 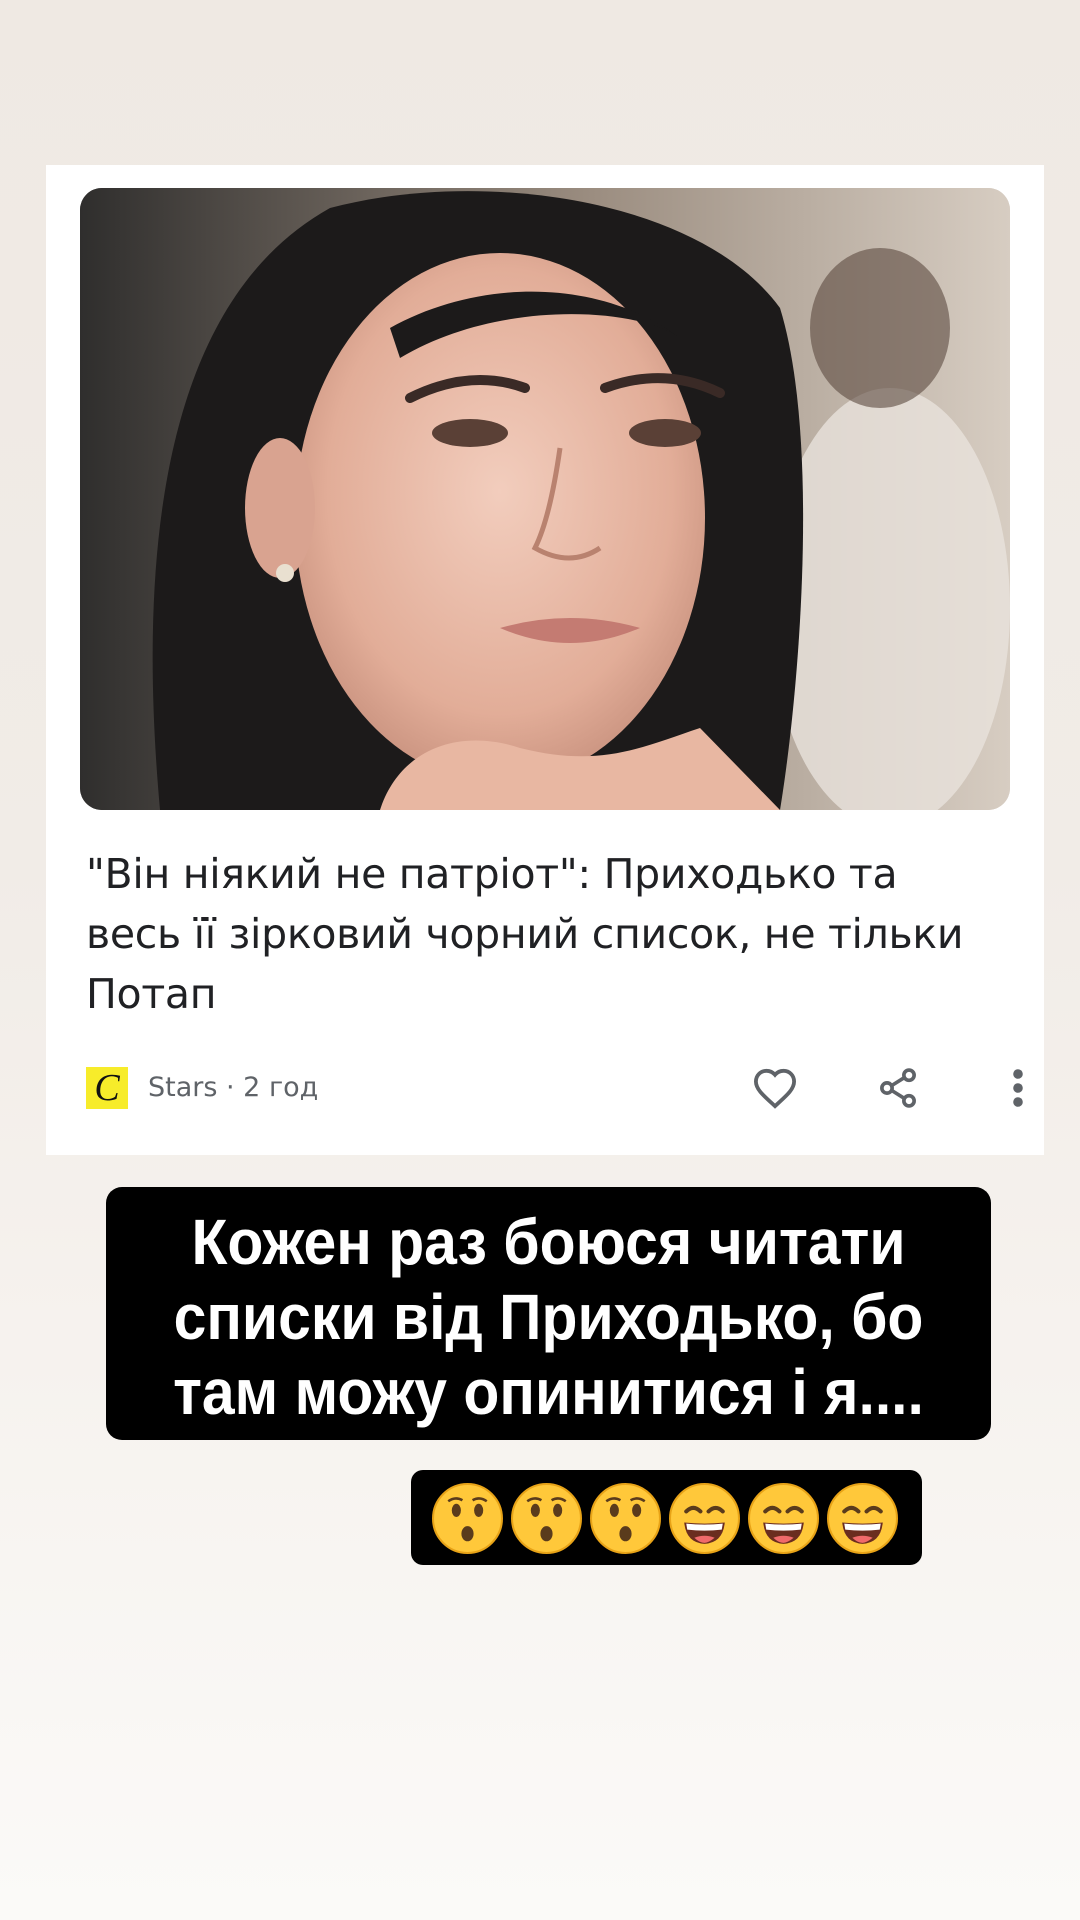 I want to click on emoji-sticker, so click(x=666, y=1517).